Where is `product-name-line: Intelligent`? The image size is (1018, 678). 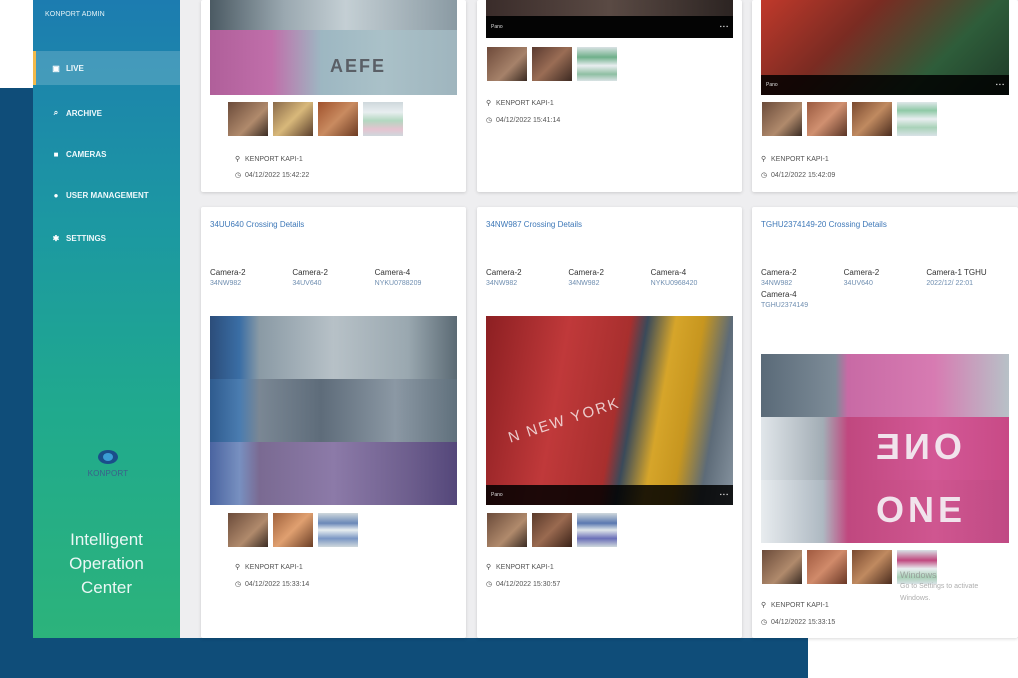 product-name-line: Intelligent is located at coordinates (106, 539).